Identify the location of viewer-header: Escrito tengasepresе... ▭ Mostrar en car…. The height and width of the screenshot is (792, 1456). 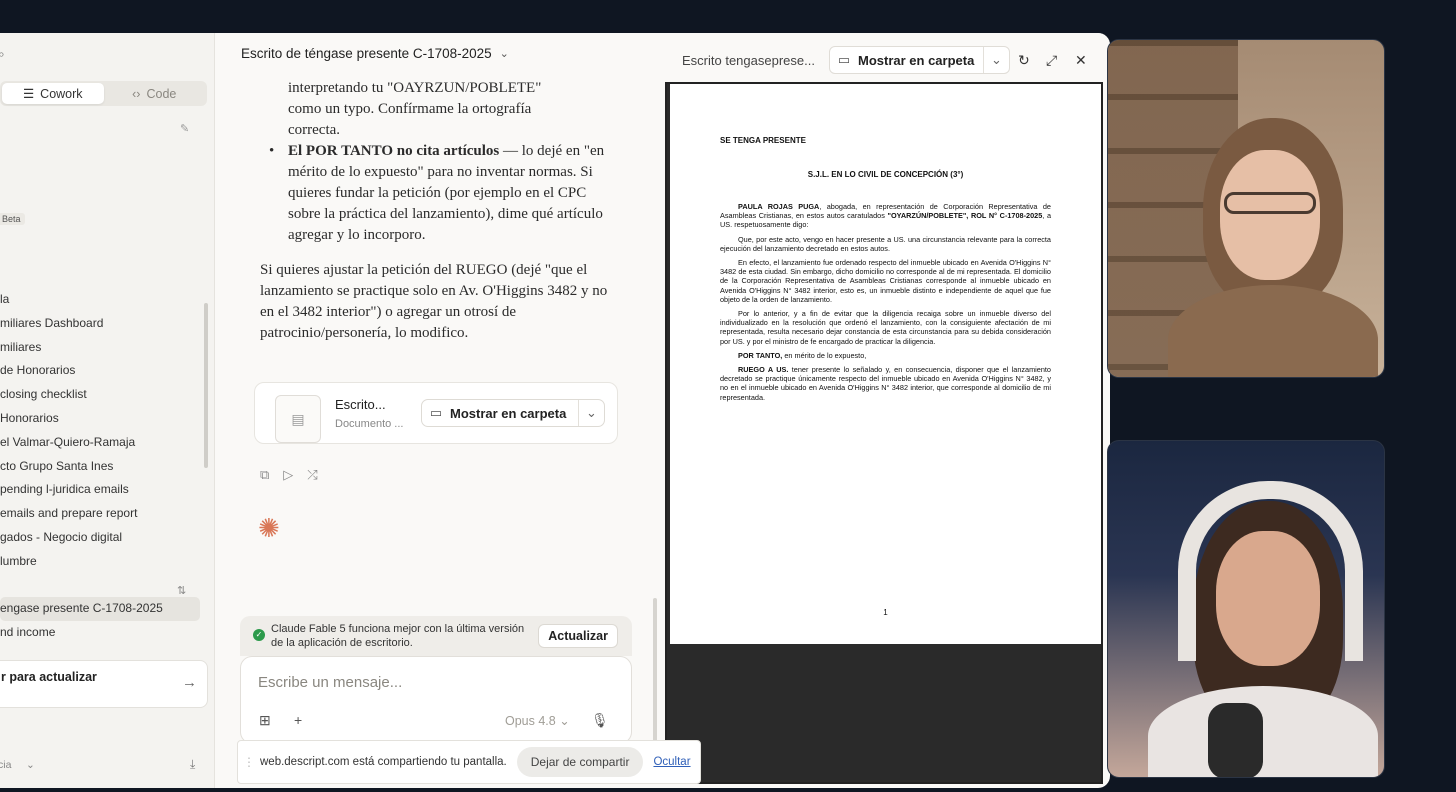
(887, 58).